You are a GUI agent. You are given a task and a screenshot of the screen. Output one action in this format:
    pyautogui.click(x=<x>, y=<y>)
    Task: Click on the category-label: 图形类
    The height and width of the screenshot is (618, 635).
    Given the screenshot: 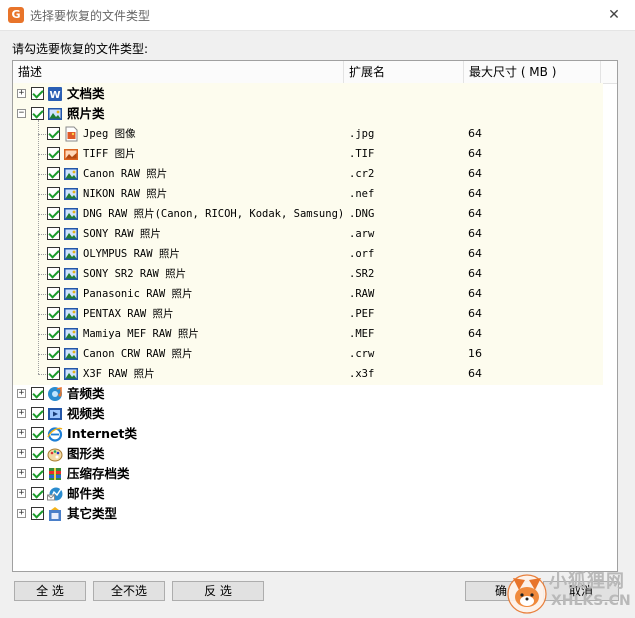 What is the action you would take?
    pyautogui.click(x=86, y=453)
    